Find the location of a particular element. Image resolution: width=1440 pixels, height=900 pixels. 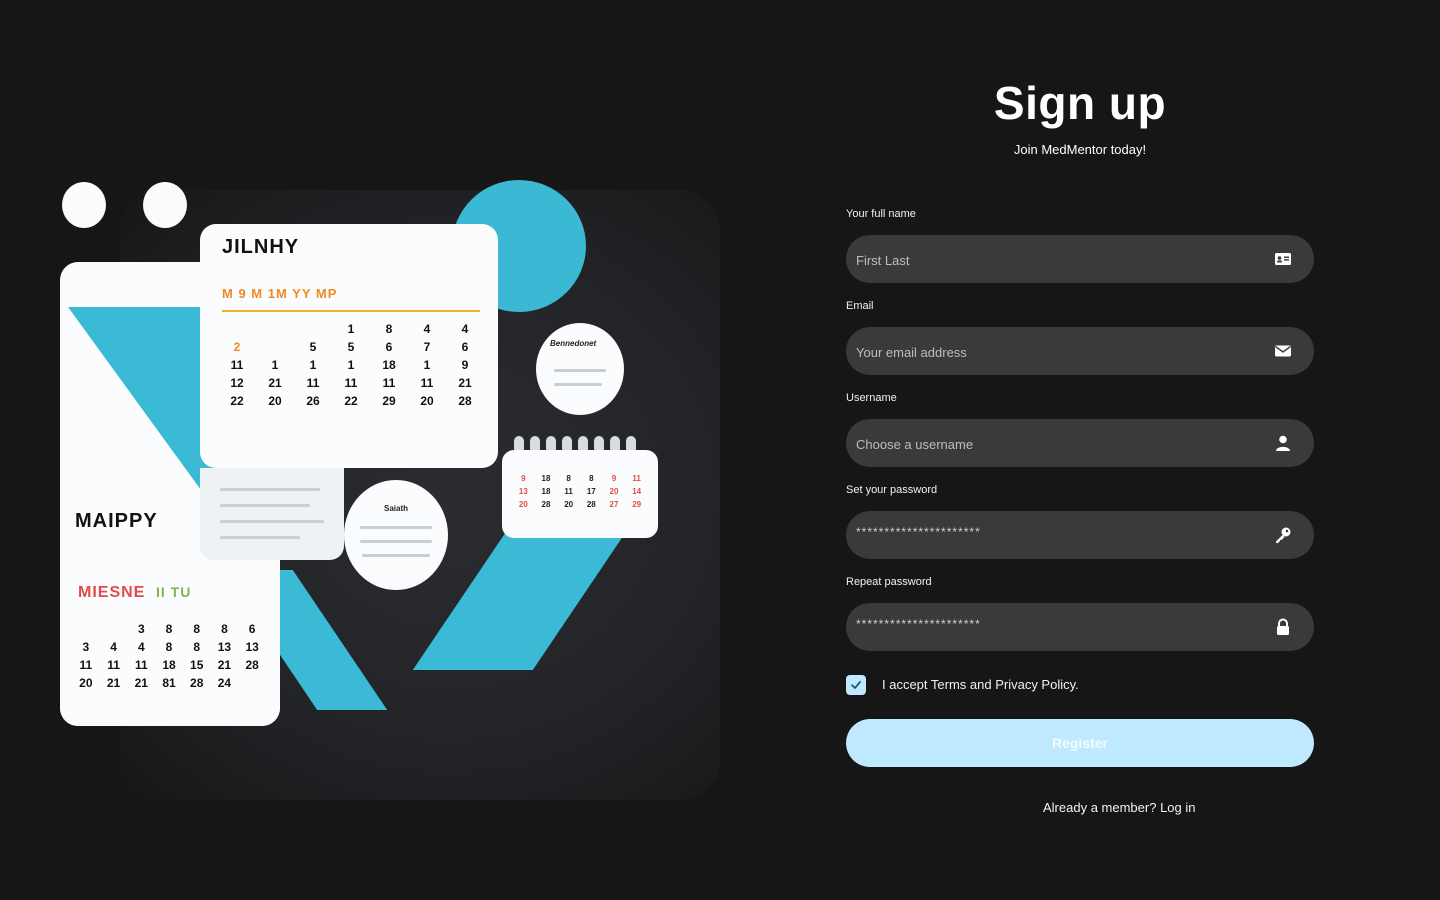

calendar-card-main-title: JILNHY is located at coordinates (261, 247).